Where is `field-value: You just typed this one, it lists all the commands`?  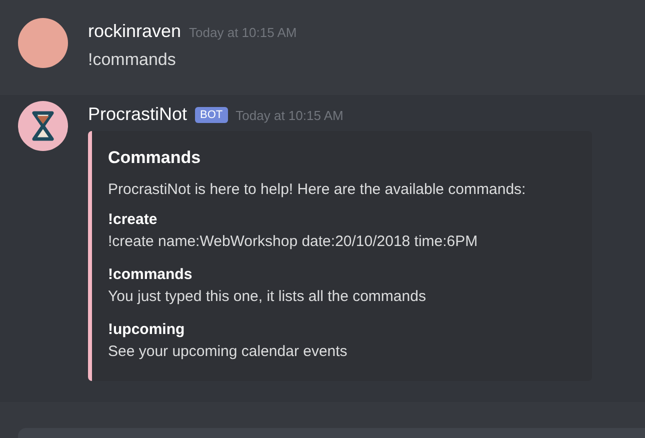
field-value: You just typed this one, it lists all the commands is located at coordinates (267, 297).